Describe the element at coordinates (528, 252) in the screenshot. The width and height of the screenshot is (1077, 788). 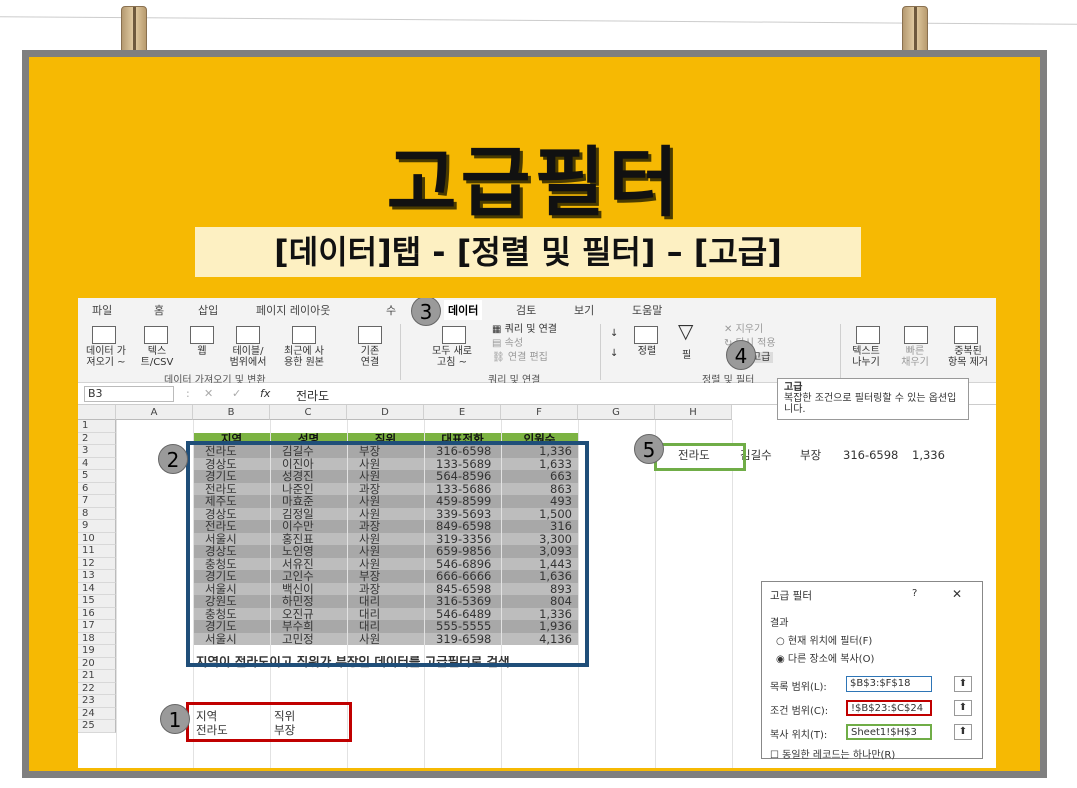
I see `page-subtitle: [데이터]탭 - [정렬 및 필터] – [고급]` at that location.